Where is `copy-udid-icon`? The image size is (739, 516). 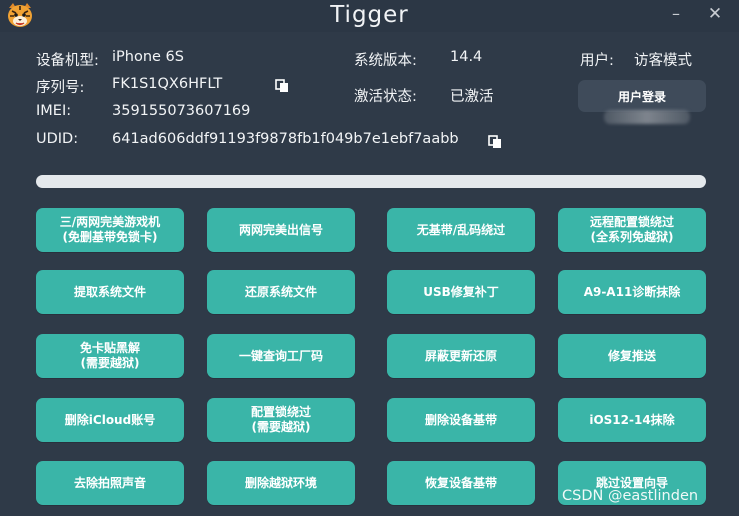
copy-udid-icon is located at coordinates (495, 142).